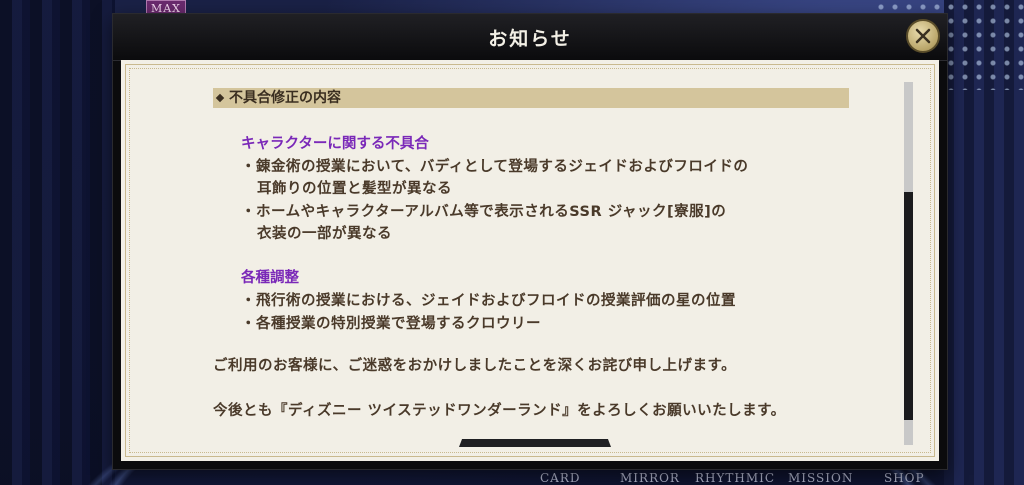 The width and height of the screenshot is (1024, 485). What do you see at coordinates (220, 98) in the screenshot?
I see `diamond-icon` at bounding box center [220, 98].